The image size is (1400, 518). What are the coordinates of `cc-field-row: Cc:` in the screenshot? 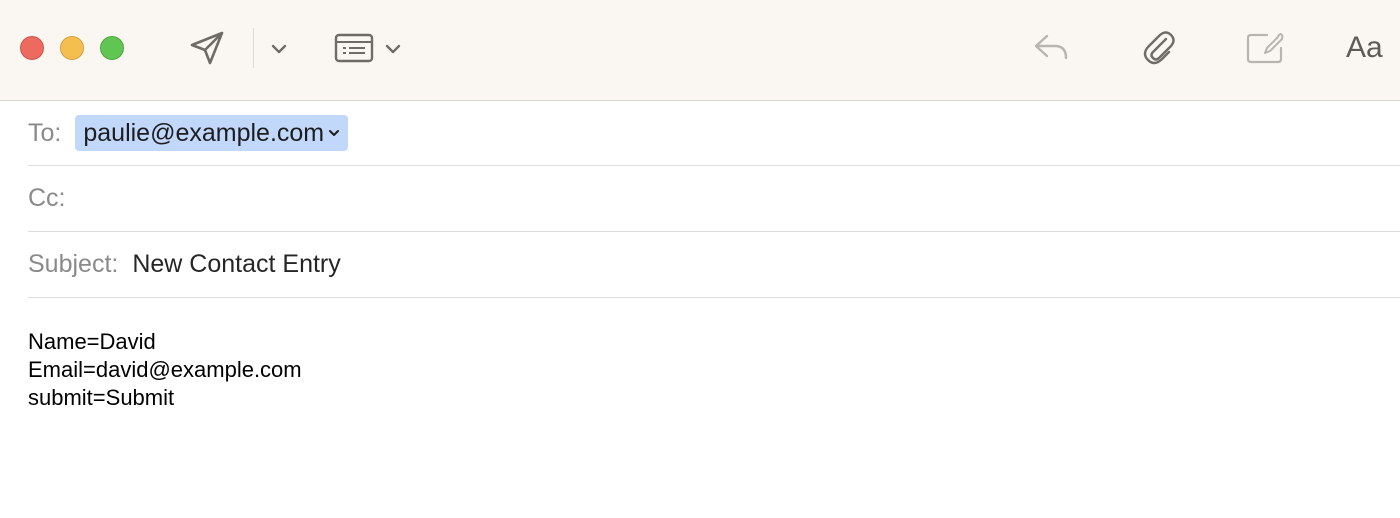 It's located at (714, 199).